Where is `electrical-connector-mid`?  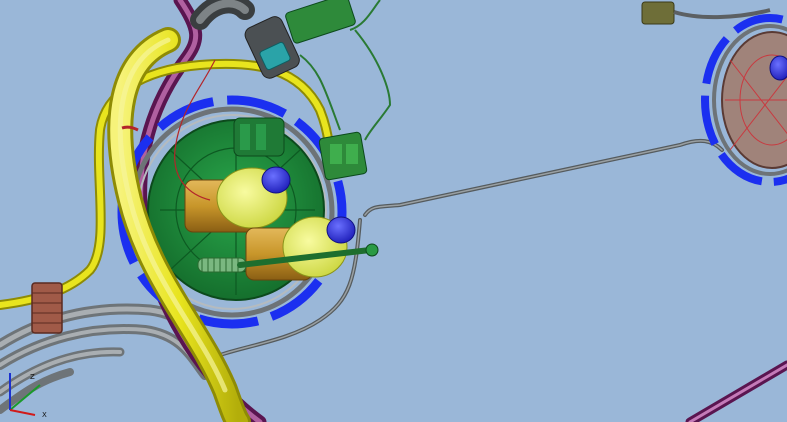 electrical-connector-mid is located at coordinates (343, 156).